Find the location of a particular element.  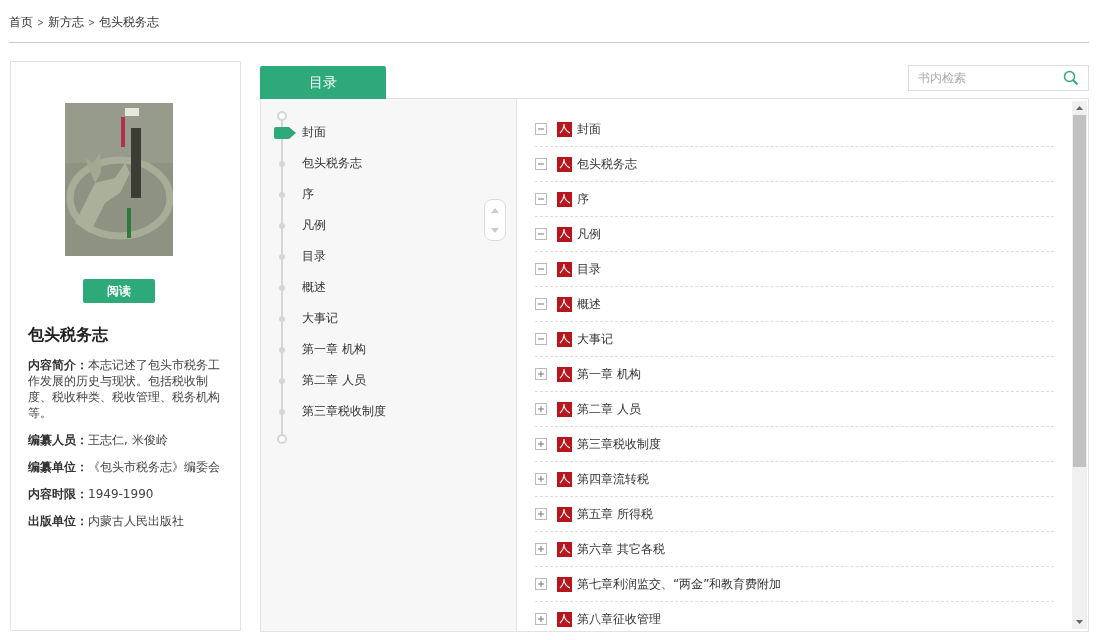

toc-item: 第六章 其它各税 is located at coordinates (621, 549).